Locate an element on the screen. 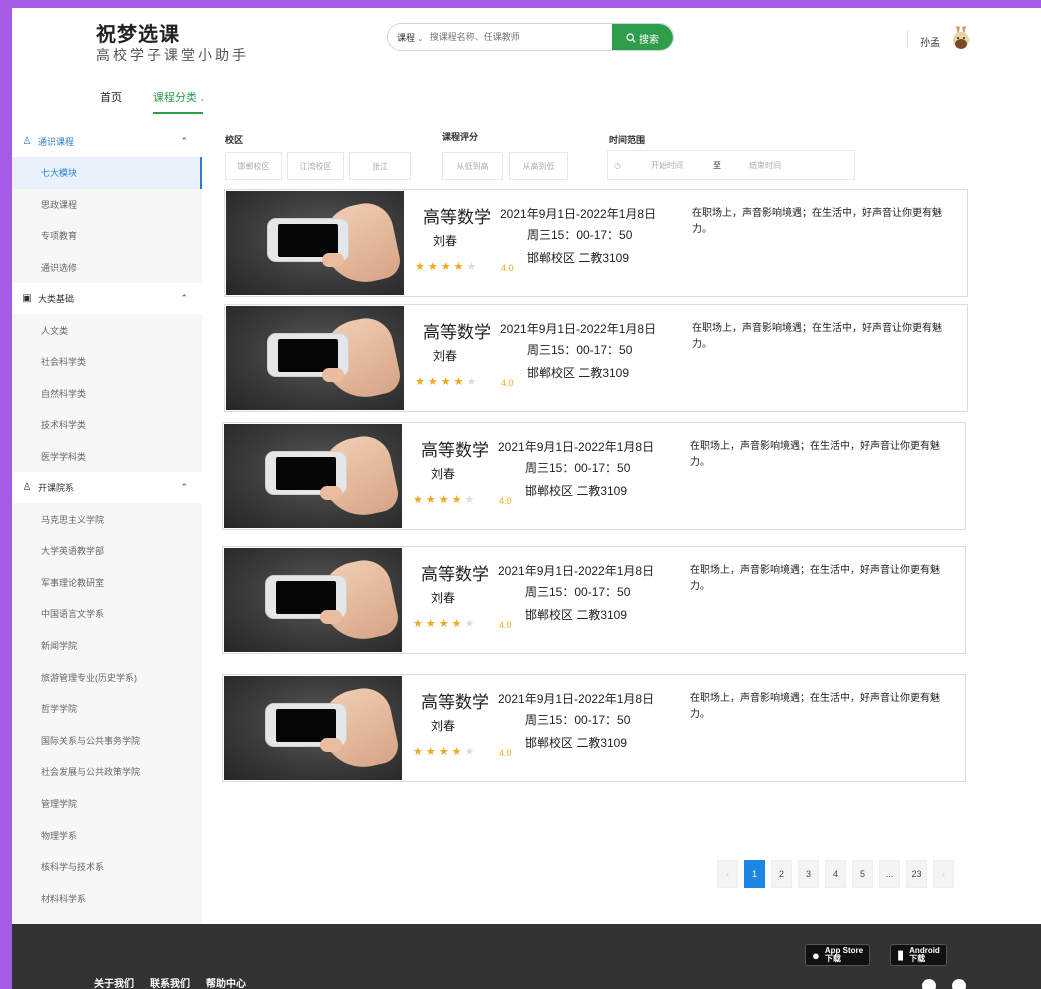 Image resolution: width=1041 pixels, height=989 pixels. sidebar-item: 大学英语教学部 is located at coordinates (107, 551).